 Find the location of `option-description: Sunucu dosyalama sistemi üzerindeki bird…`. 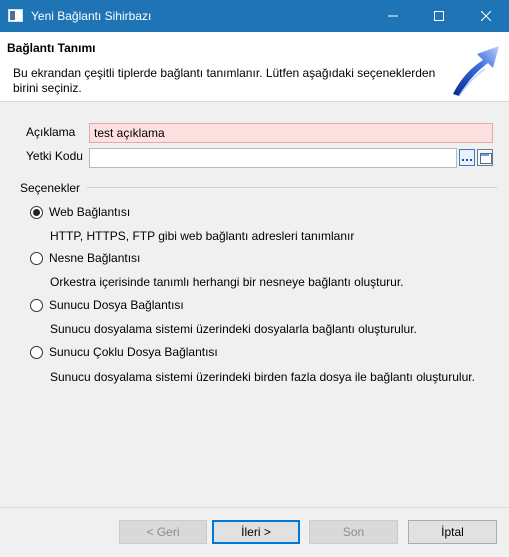

option-description: Sunucu dosyalama sistemi üzerindeki bird… is located at coordinates (262, 377).